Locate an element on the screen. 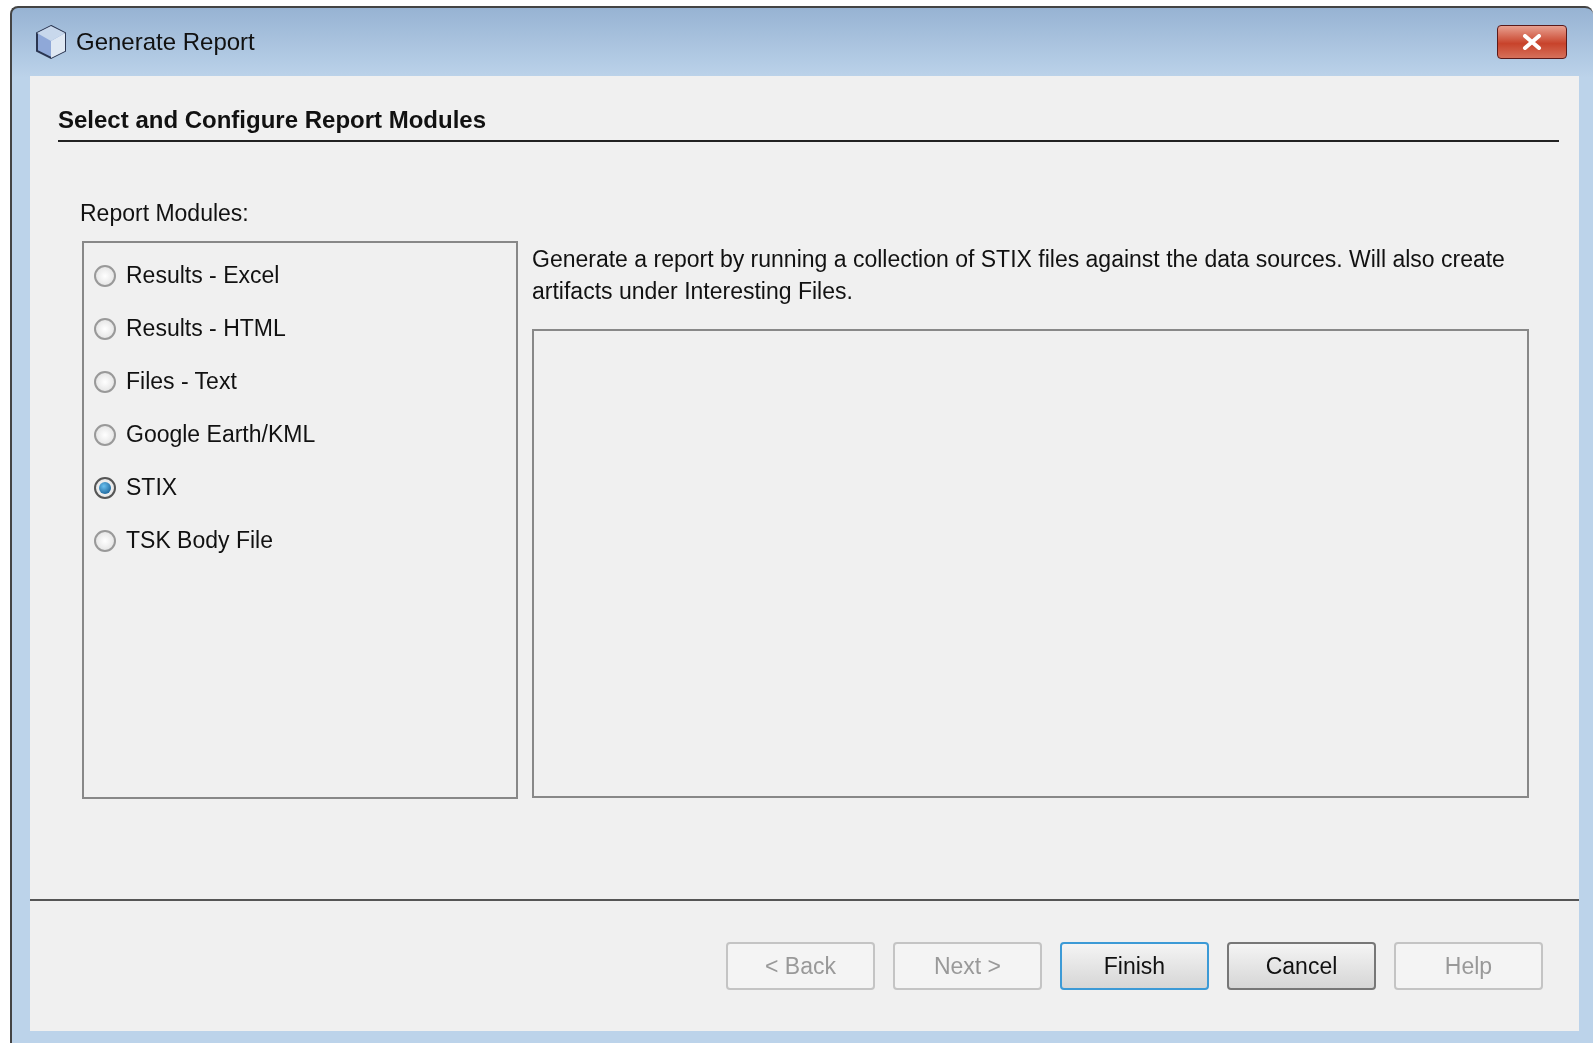  close-icon is located at coordinates (1532, 42).